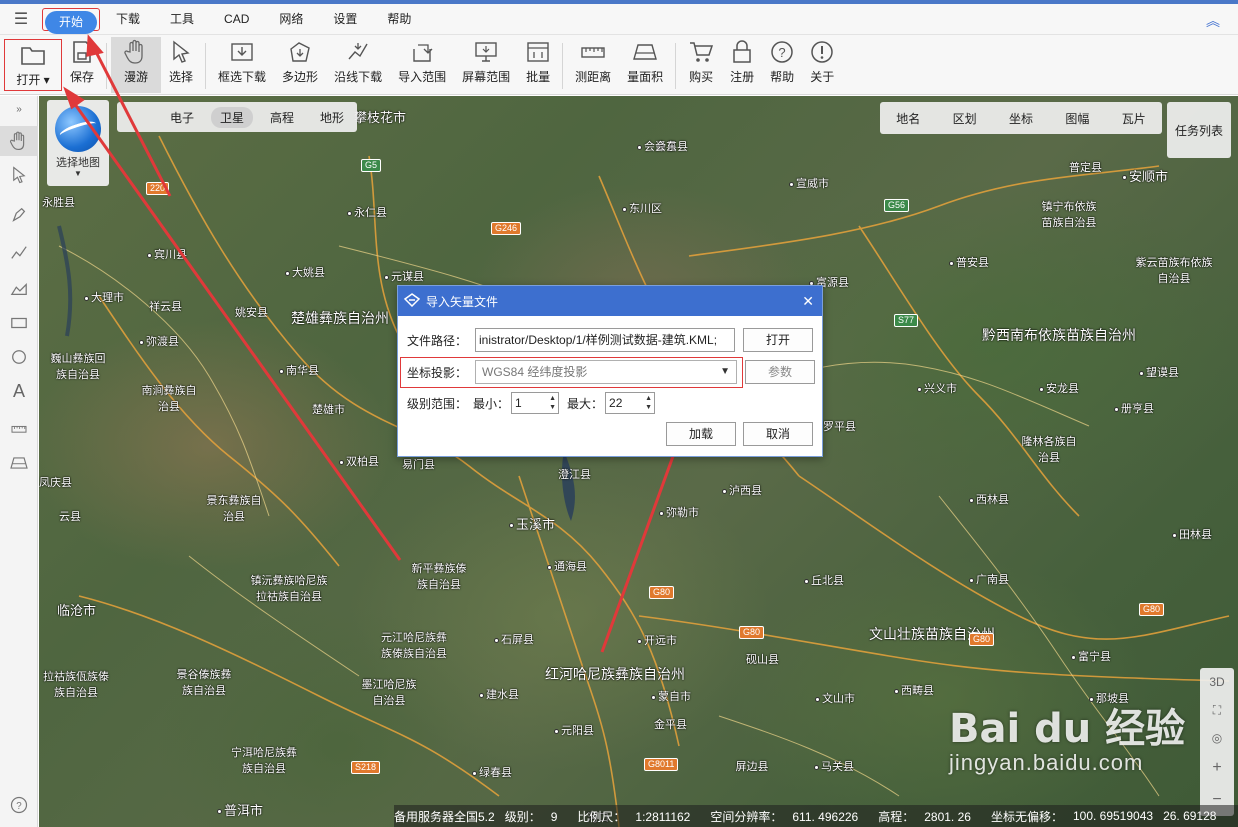 The width and height of the screenshot is (1238, 827). I want to click on map-label: 安顺市, so click(1145, 175).